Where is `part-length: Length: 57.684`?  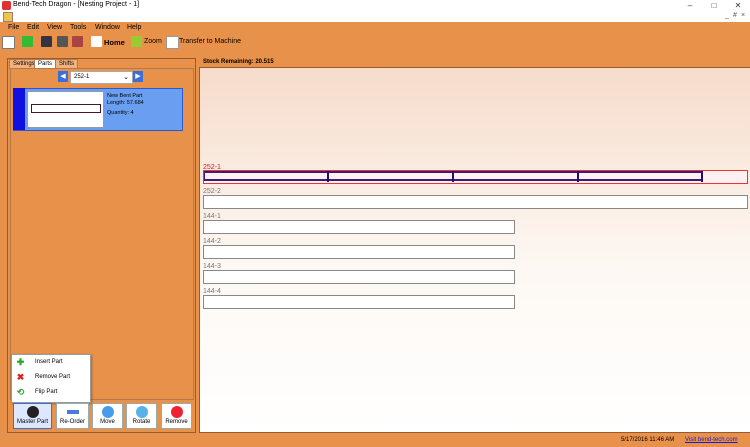 part-length: Length: 57.684 is located at coordinates (125, 103).